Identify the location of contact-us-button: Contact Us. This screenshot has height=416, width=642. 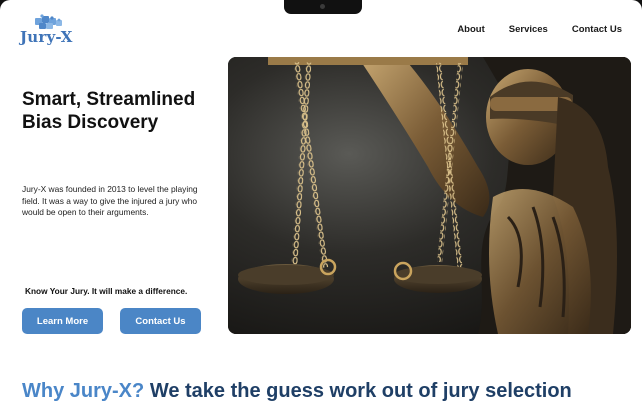
(160, 321).